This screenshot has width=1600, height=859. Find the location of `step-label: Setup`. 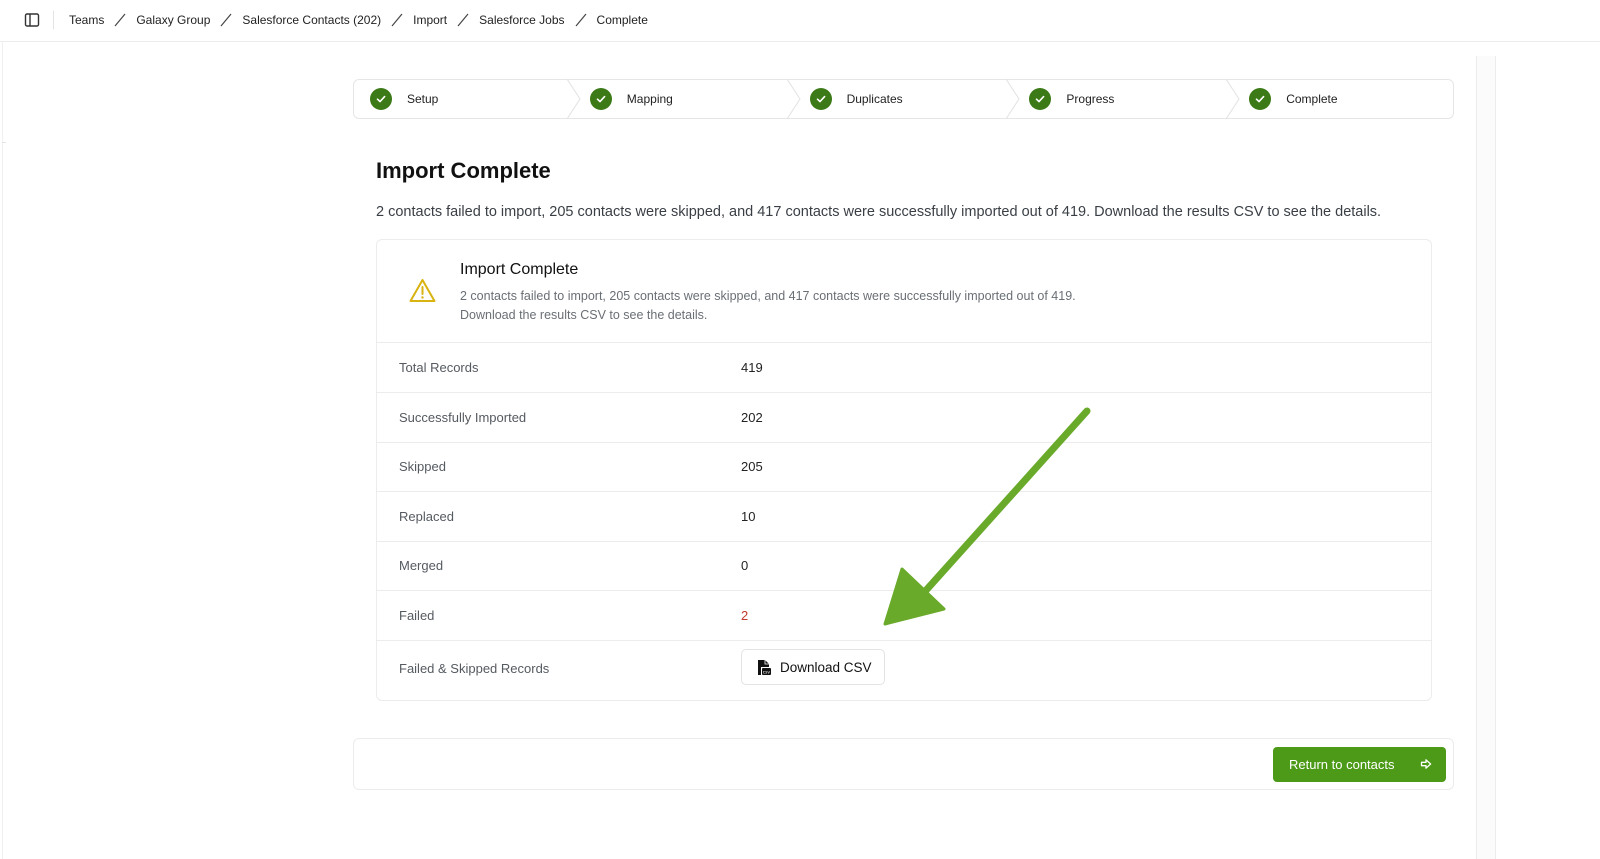

step-label: Setup is located at coordinates (423, 99).